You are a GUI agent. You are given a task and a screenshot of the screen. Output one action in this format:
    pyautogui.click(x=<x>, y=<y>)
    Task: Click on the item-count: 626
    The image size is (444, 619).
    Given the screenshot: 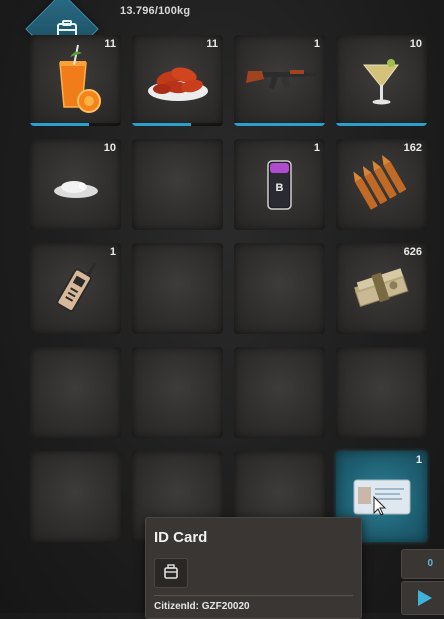 What is the action you would take?
    pyautogui.click(x=412, y=252)
    